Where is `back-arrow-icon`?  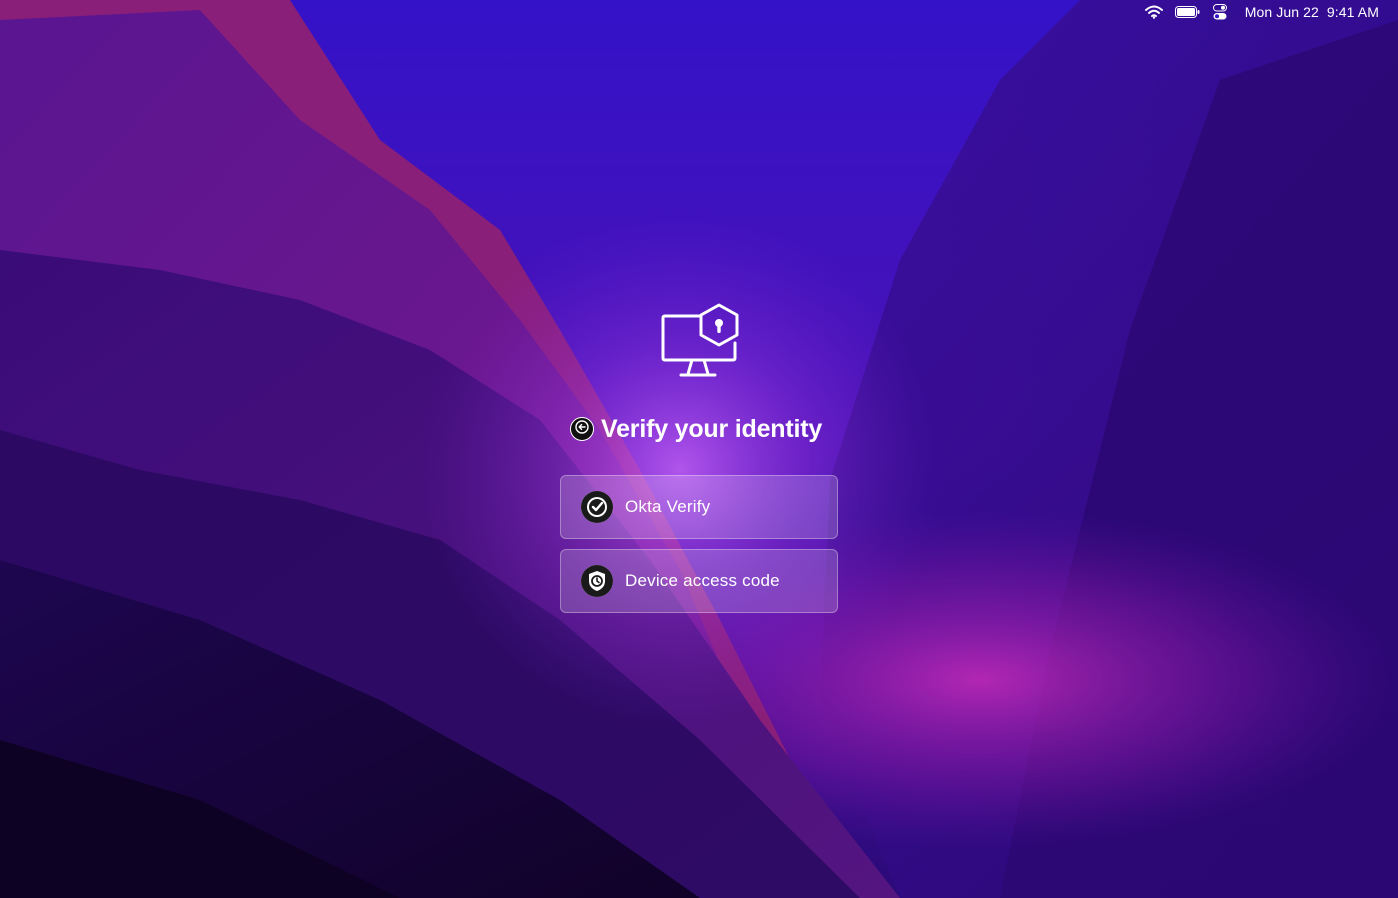 back-arrow-icon is located at coordinates (582, 429).